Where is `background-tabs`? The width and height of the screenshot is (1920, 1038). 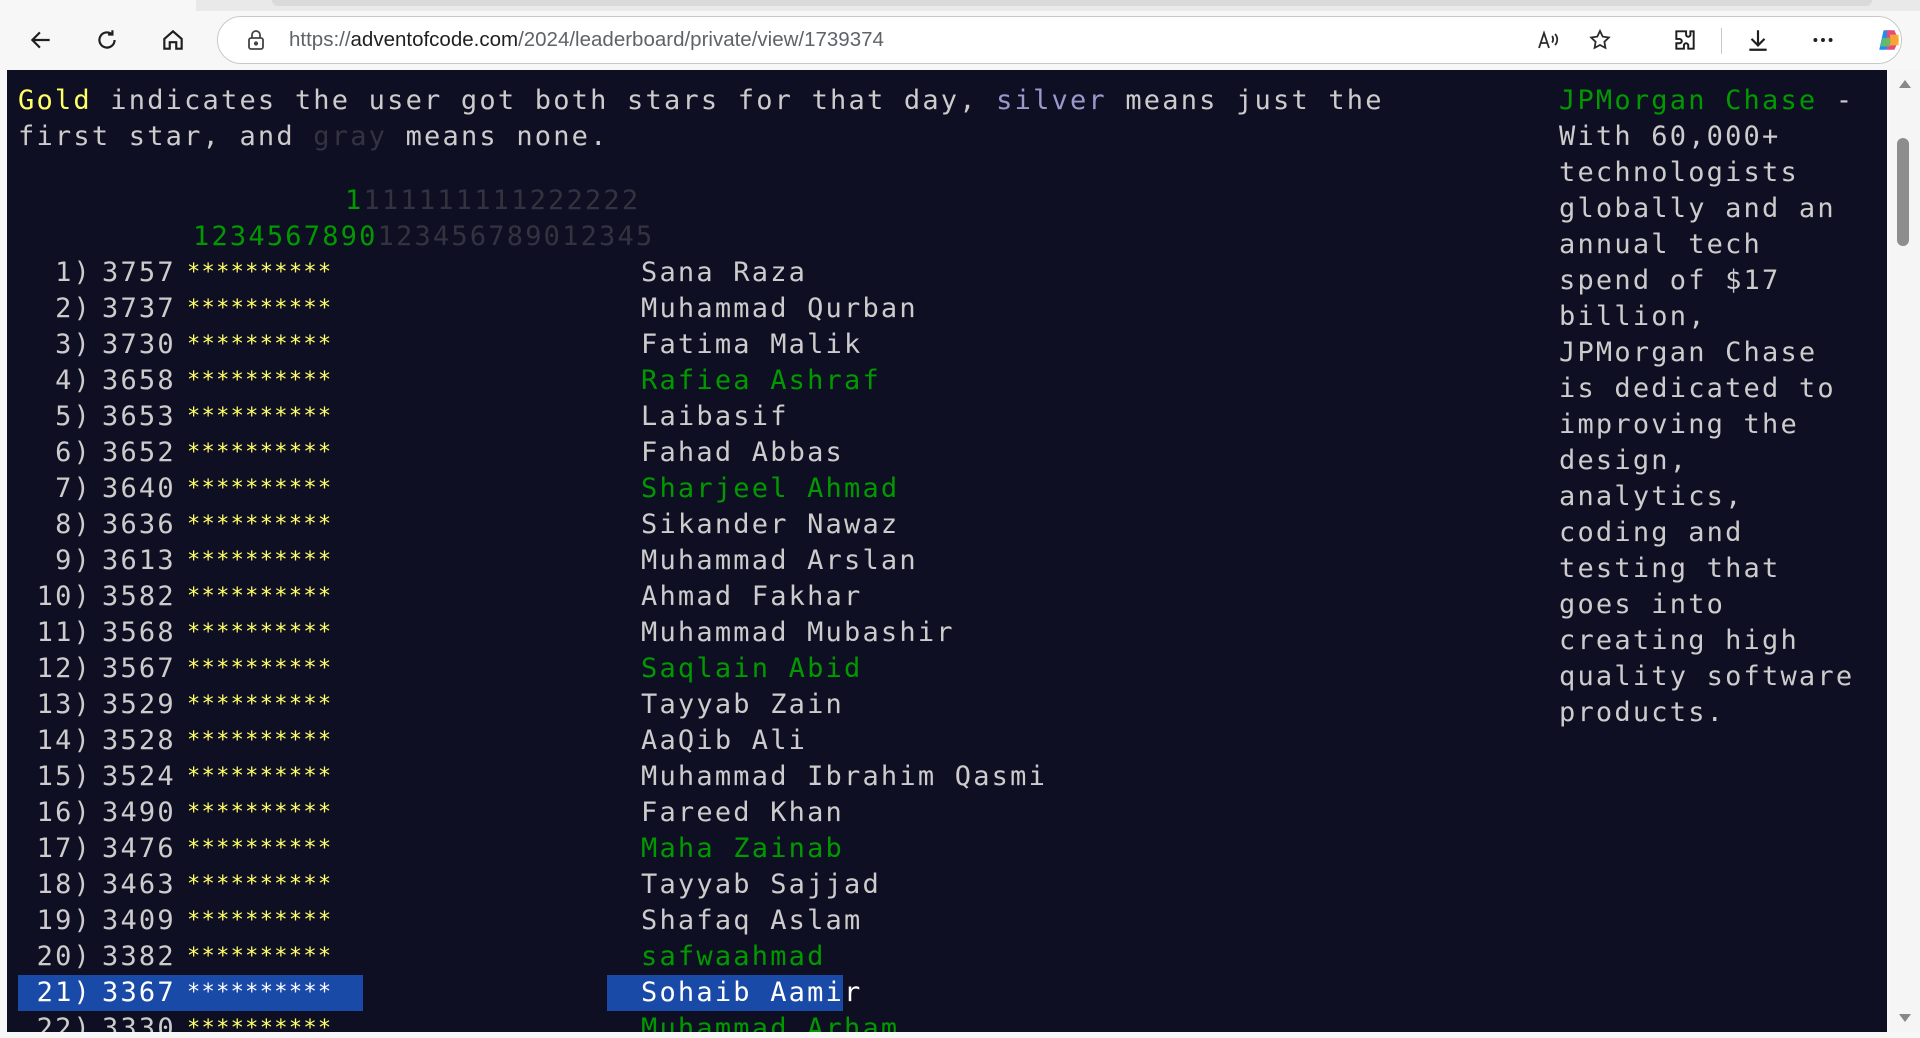
background-tabs is located at coordinates (1072, 3).